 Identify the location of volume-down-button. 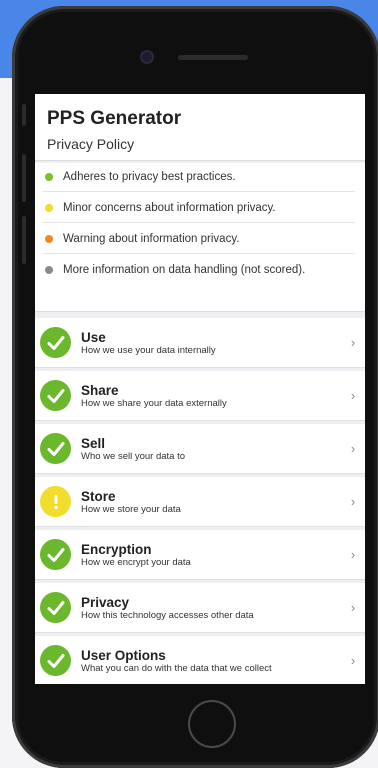
(24, 240).